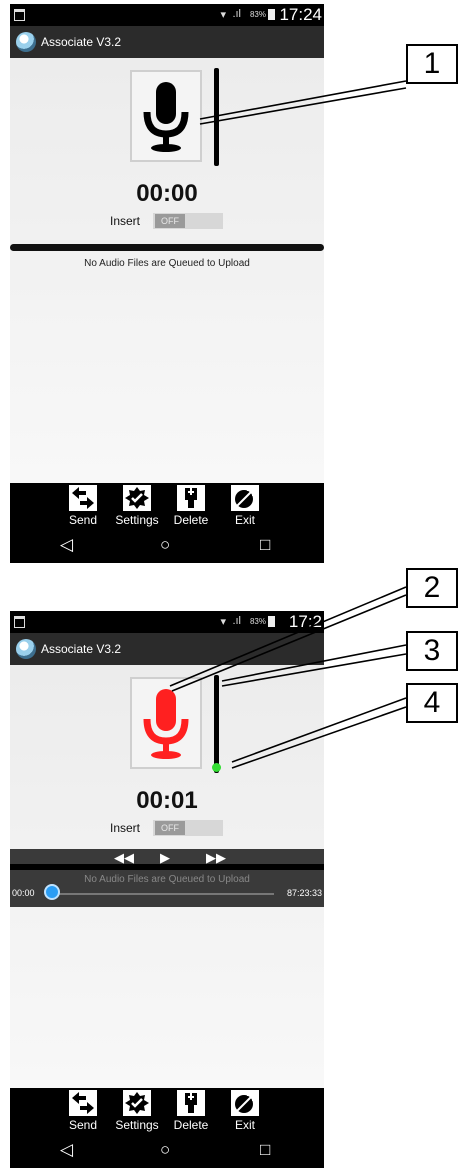 This screenshot has height=1171, width=460. Describe the element at coordinates (432, 588) in the screenshot. I see `callout-label: 2` at that location.